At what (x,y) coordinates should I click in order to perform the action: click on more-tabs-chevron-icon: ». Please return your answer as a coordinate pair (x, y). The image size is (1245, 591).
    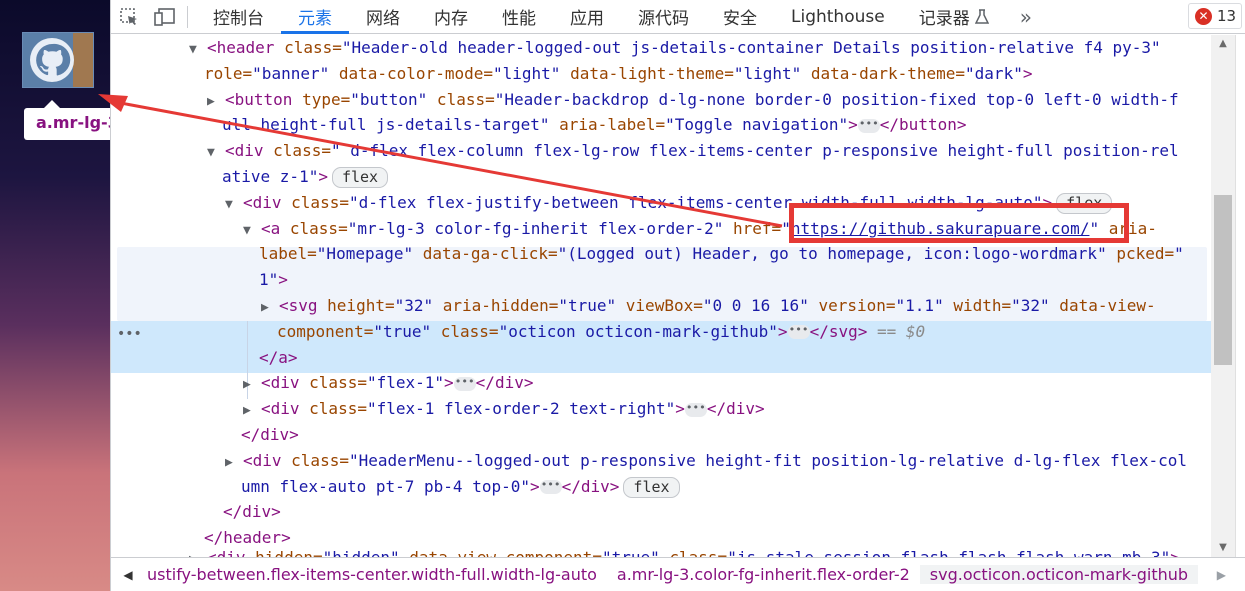
    Looking at the image, I should click on (1026, 17).